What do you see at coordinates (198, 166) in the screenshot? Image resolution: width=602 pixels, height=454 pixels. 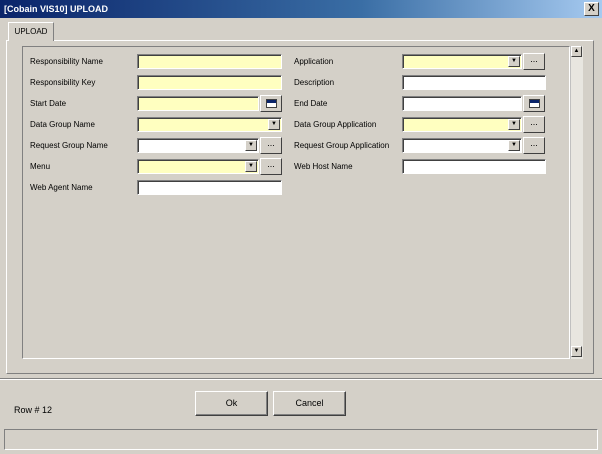 I see `menu-select: ▼` at bounding box center [198, 166].